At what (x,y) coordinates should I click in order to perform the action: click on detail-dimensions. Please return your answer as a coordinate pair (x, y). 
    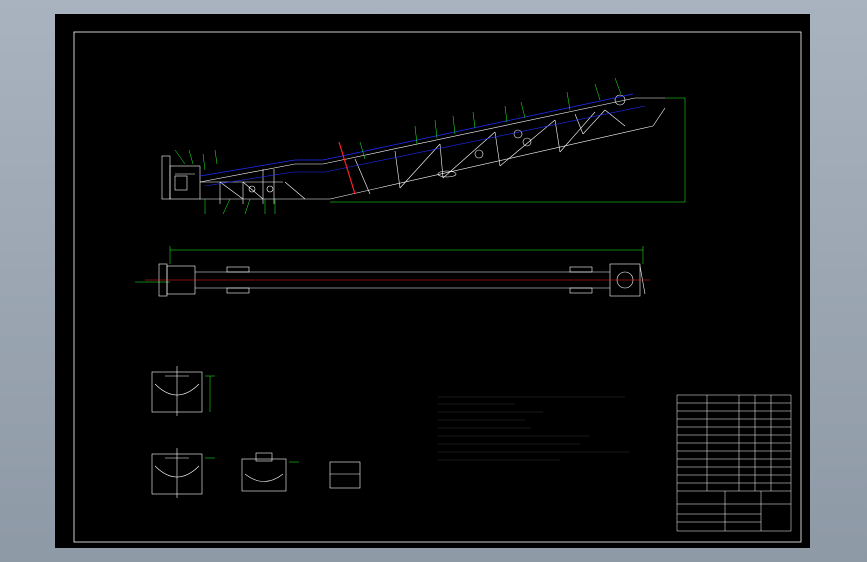
    Looking at the image, I should click on (252, 419).